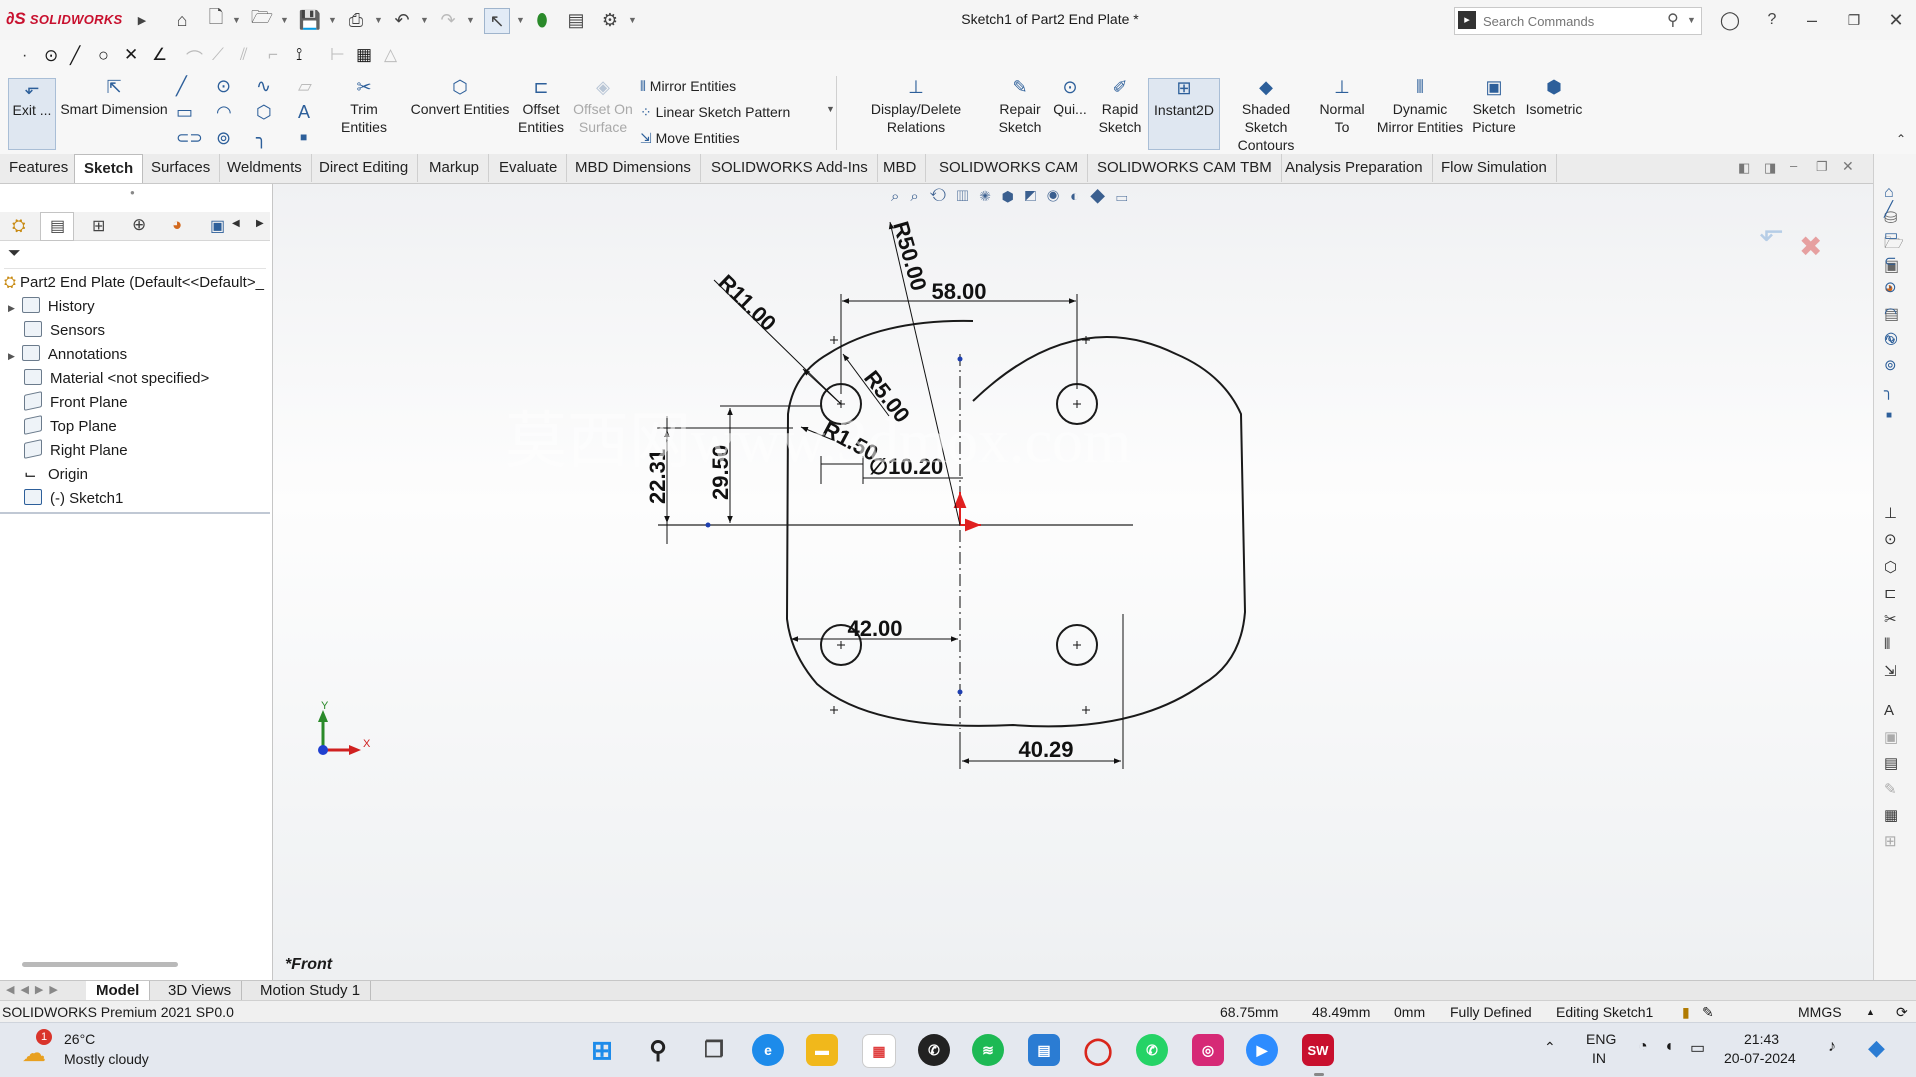 The height and width of the screenshot is (1077, 1916). Describe the element at coordinates (934, 1050) in the screenshot. I see `whatsapp-business-app: ✆` at that location.